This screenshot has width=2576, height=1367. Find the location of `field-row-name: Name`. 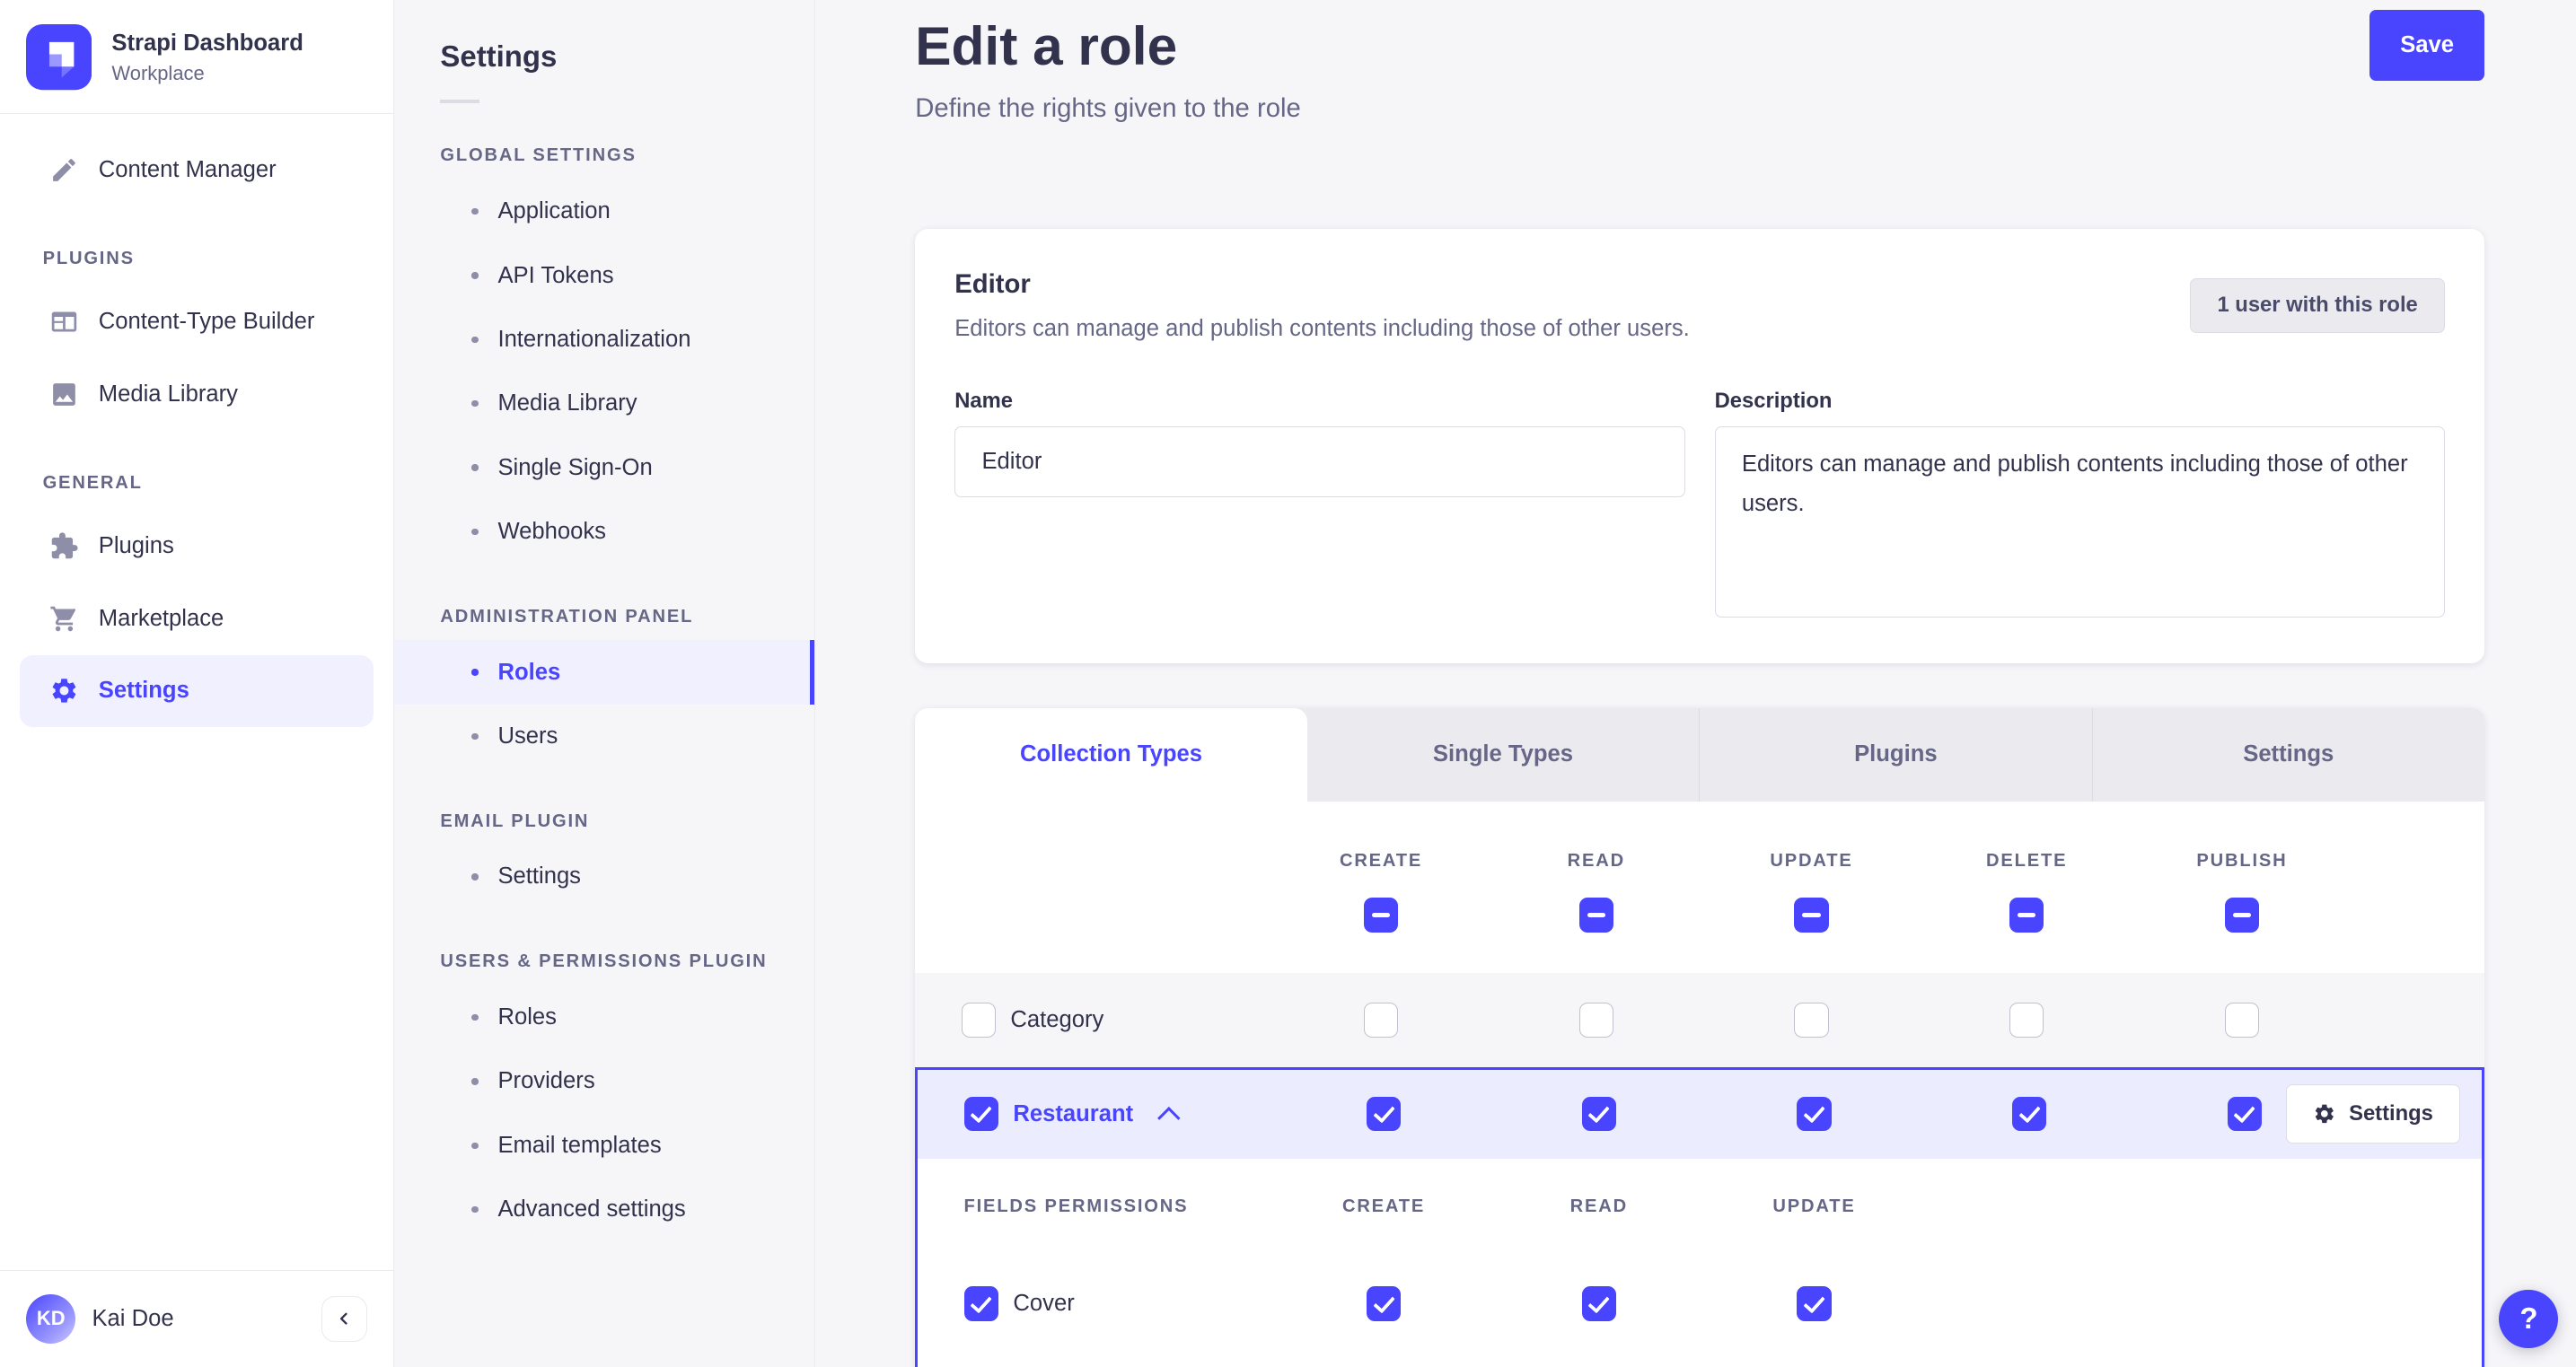

field-row-name: Name is located at coordinates (1700, 1359).